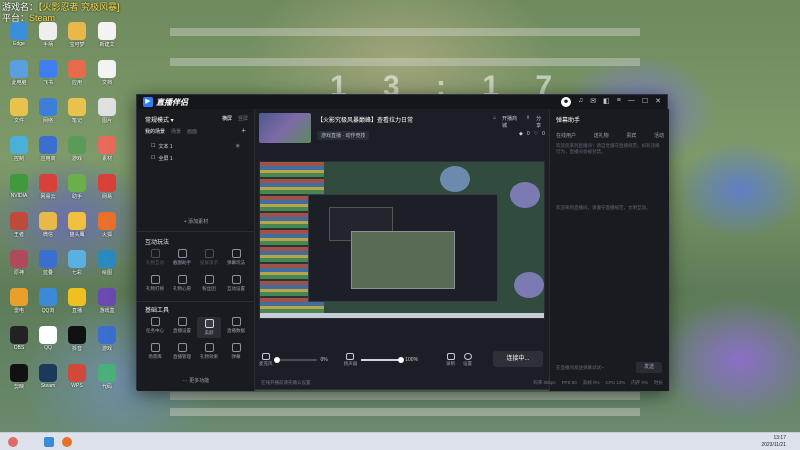 The height and width of the screenshot is (450, 800). I want to click on tool-item: 投屏演示, so click(209, 257).